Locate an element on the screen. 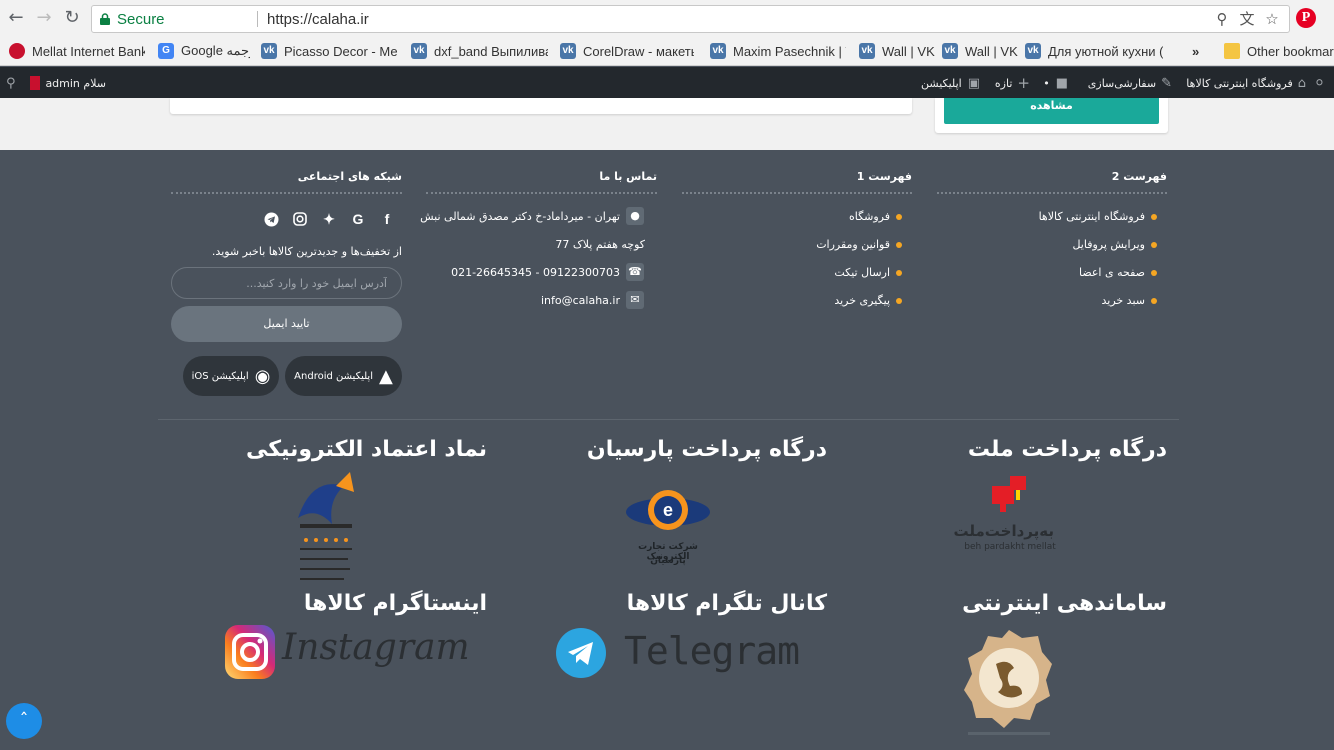  twitter-icon: ✦ is located at coordinates (329, 219).